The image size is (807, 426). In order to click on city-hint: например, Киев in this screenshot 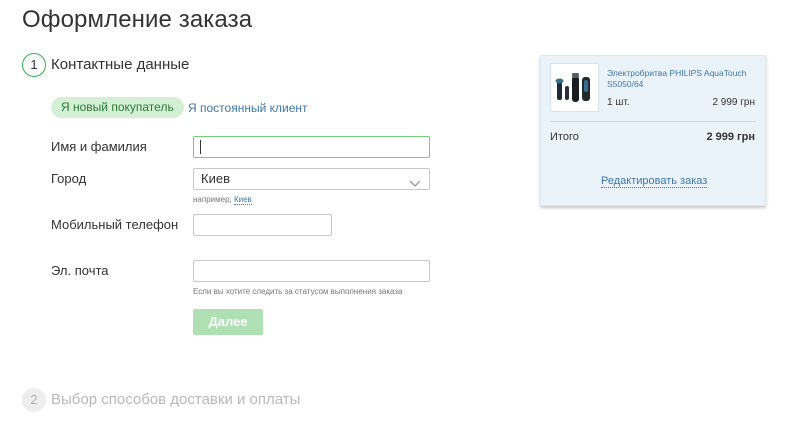, I will do `click(222, 200)`.